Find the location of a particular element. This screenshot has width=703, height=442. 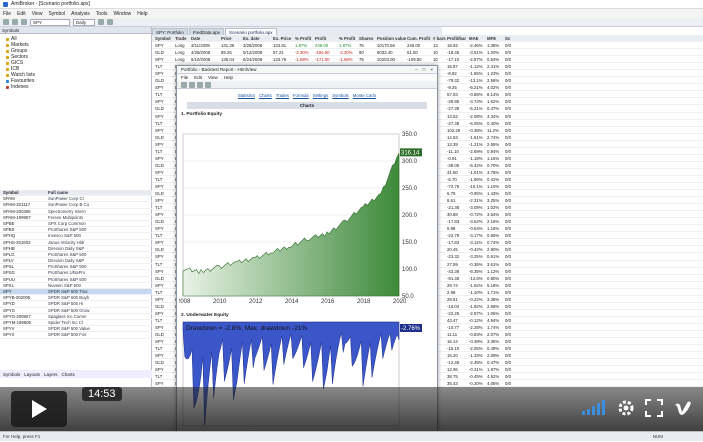

grid-cell: -0.22% is located at coordinates (476, 299).